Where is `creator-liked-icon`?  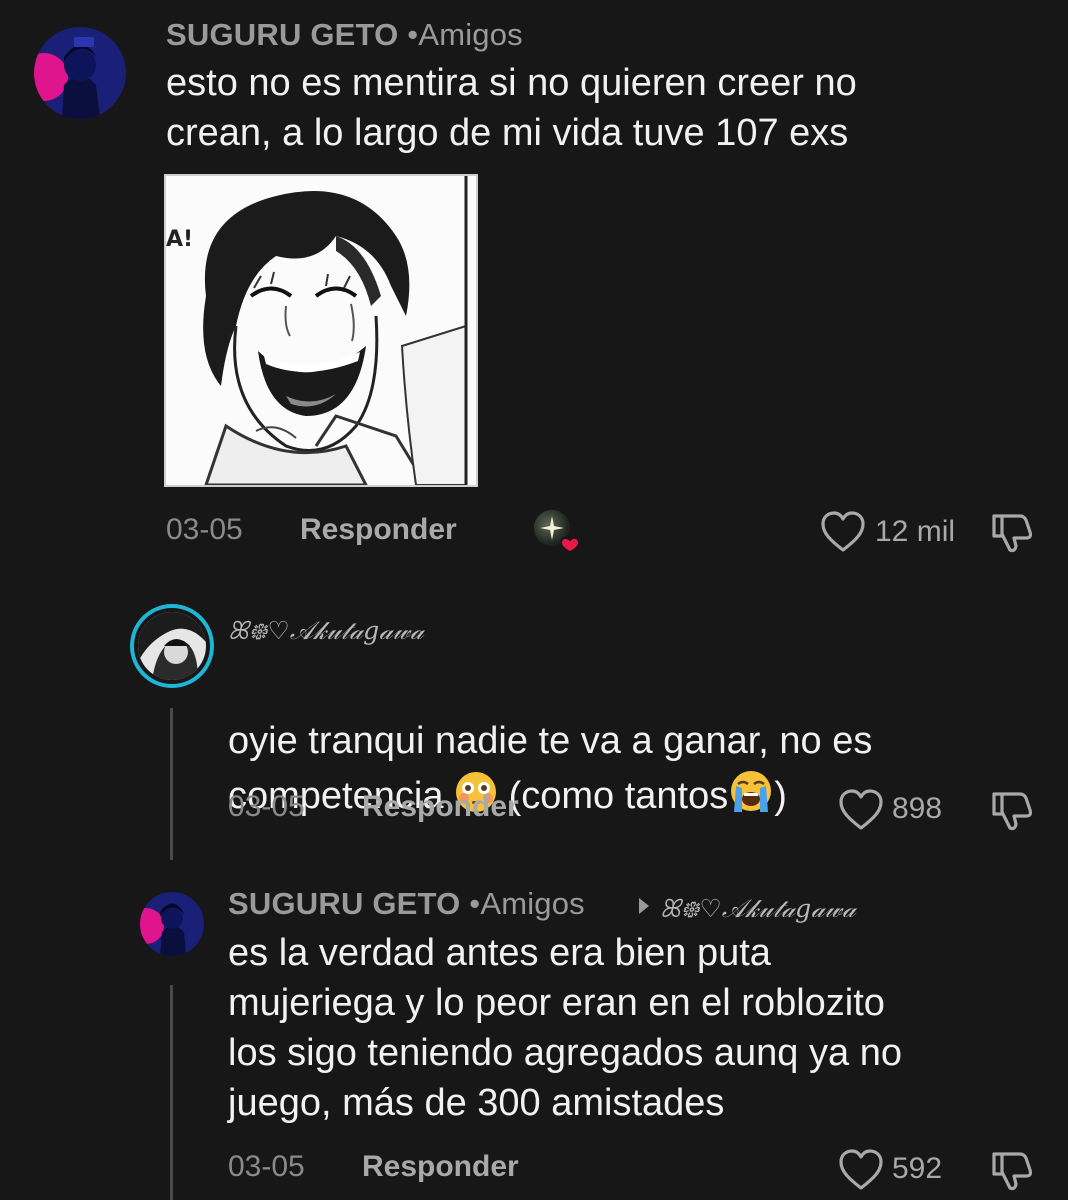 creator-liked-icon is located at coordinates (557, 532).